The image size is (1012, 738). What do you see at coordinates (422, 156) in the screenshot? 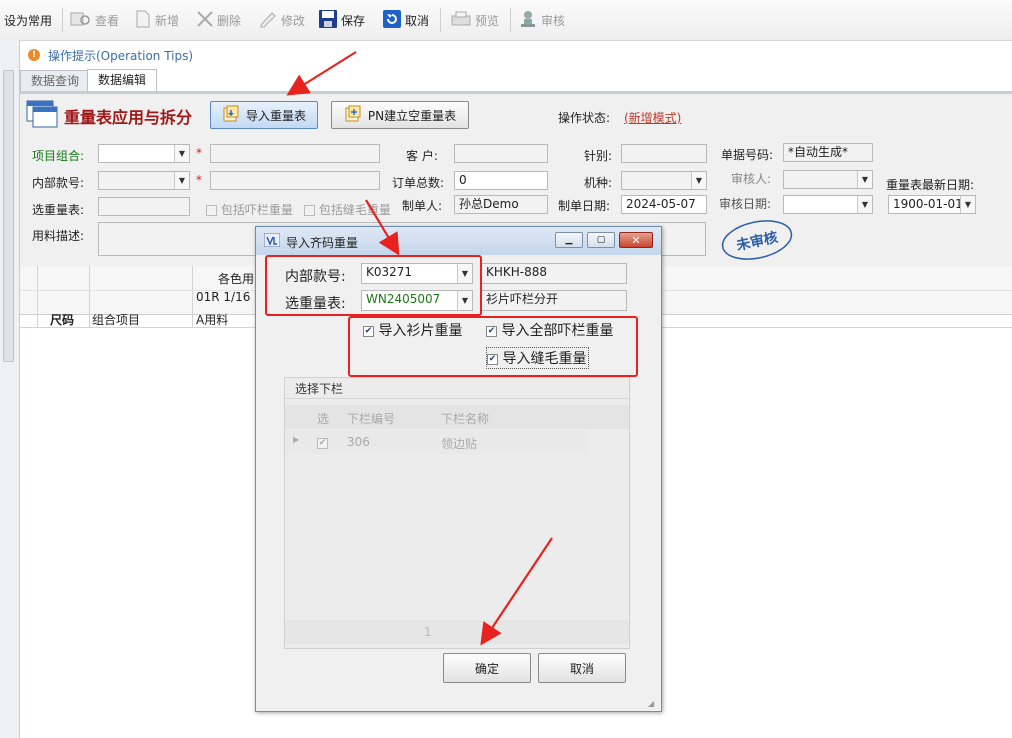
I see `customer-label: 客 户:` at bounding box center [422, 156].